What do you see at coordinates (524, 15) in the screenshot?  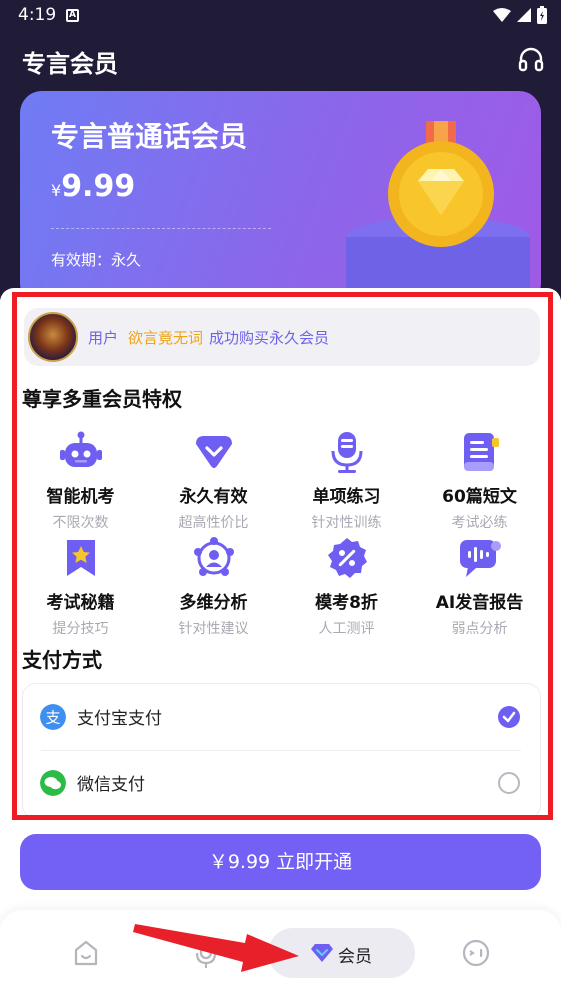 I see `signal-icon` at bounding box center [524, 15].